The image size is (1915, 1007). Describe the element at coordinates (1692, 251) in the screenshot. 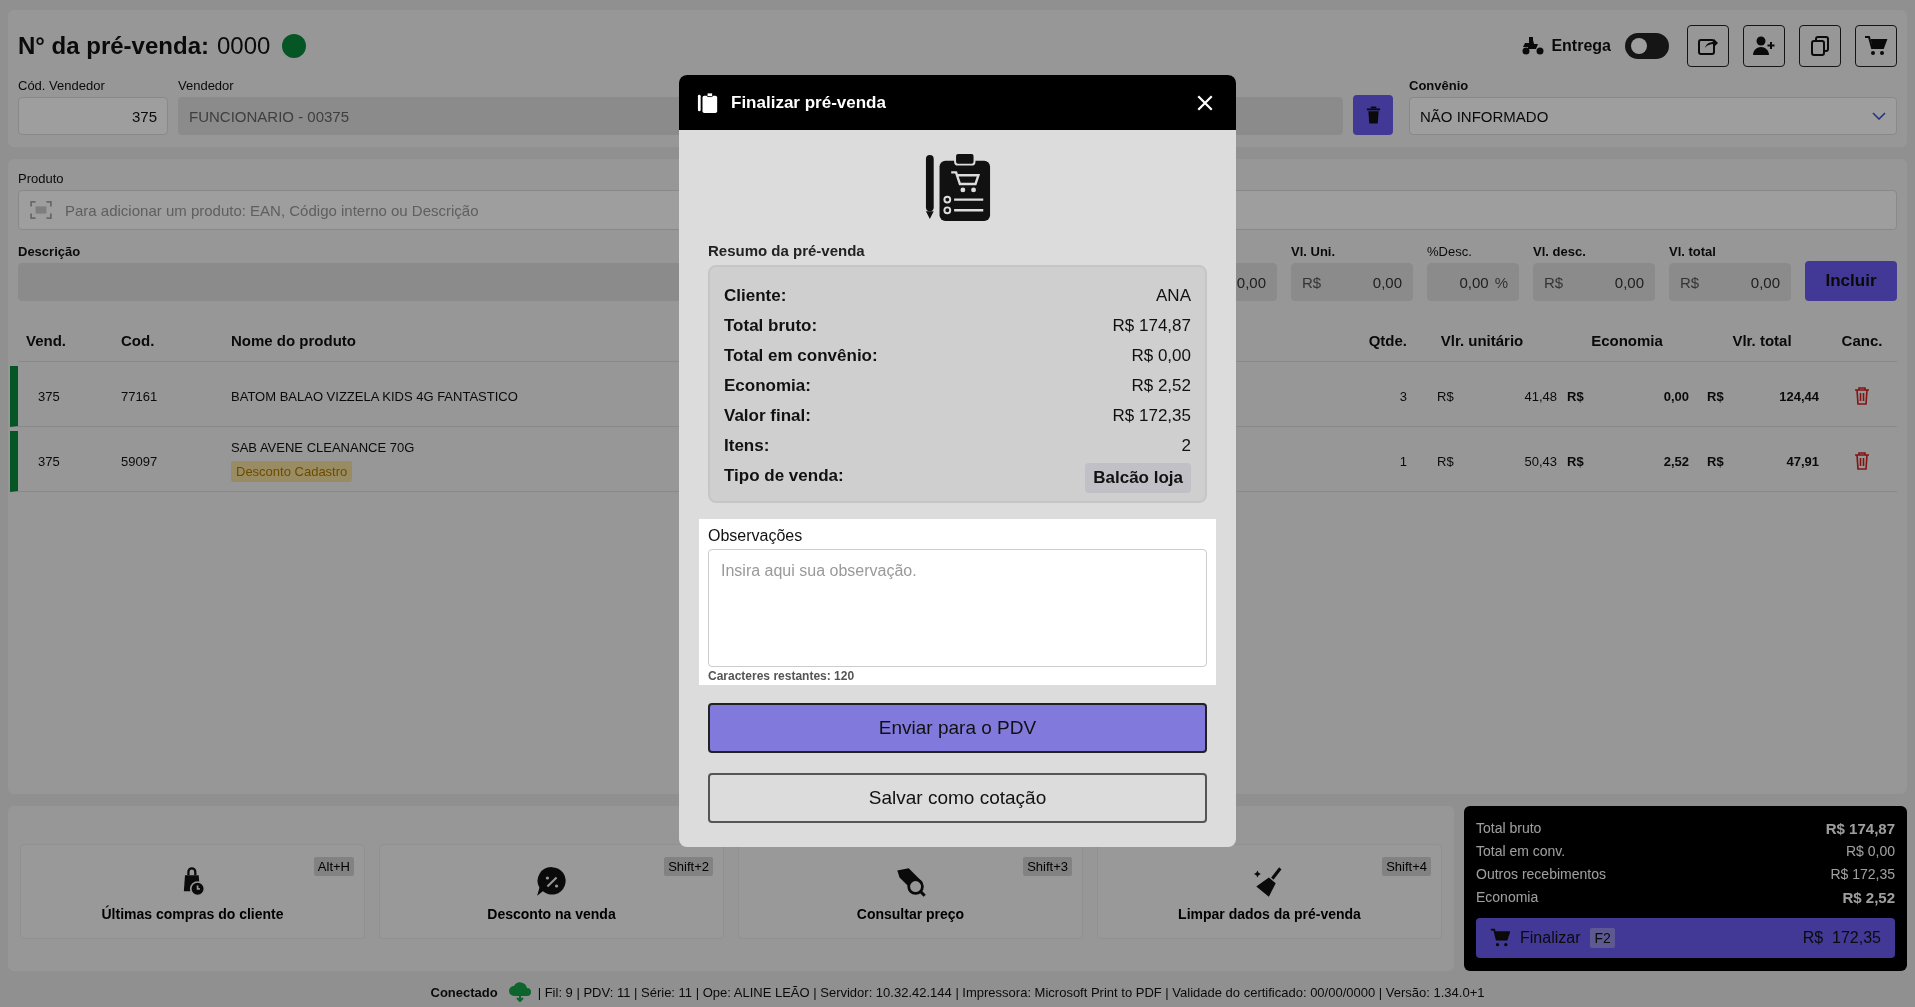

I see `field-label: Vl. total` at that location.